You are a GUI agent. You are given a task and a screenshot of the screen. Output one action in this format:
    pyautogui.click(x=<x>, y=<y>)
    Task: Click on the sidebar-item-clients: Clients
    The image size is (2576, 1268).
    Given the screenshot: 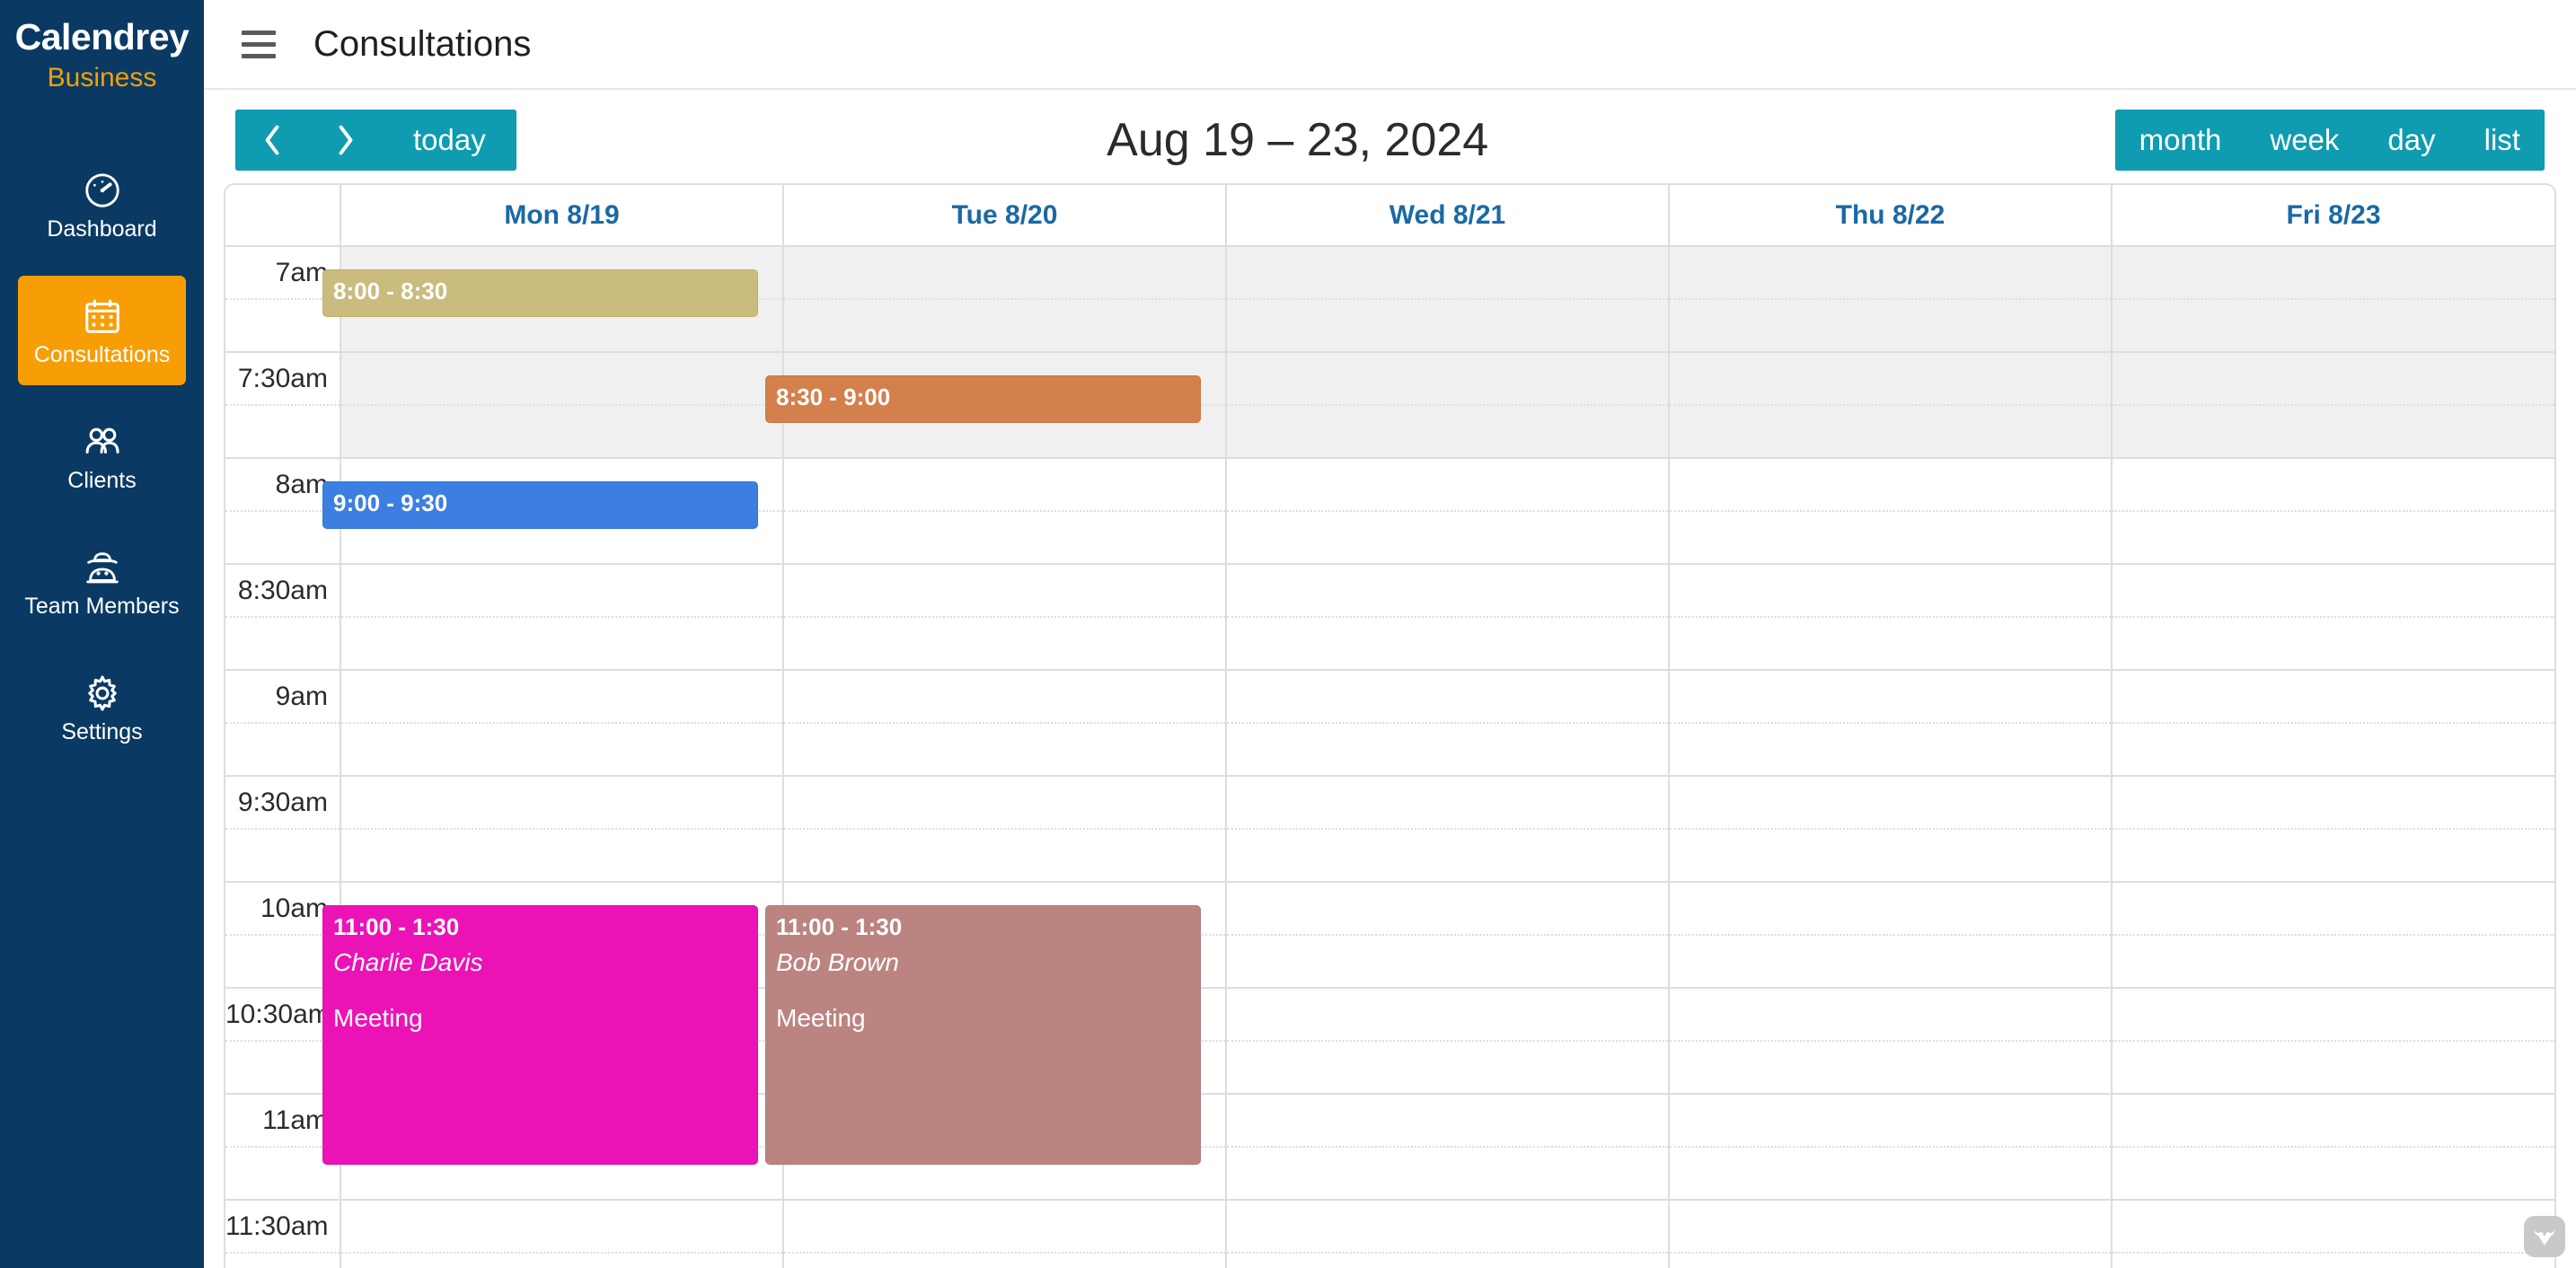 What is the action you would take?
    pyautogui.click(x=102, y=456)
    